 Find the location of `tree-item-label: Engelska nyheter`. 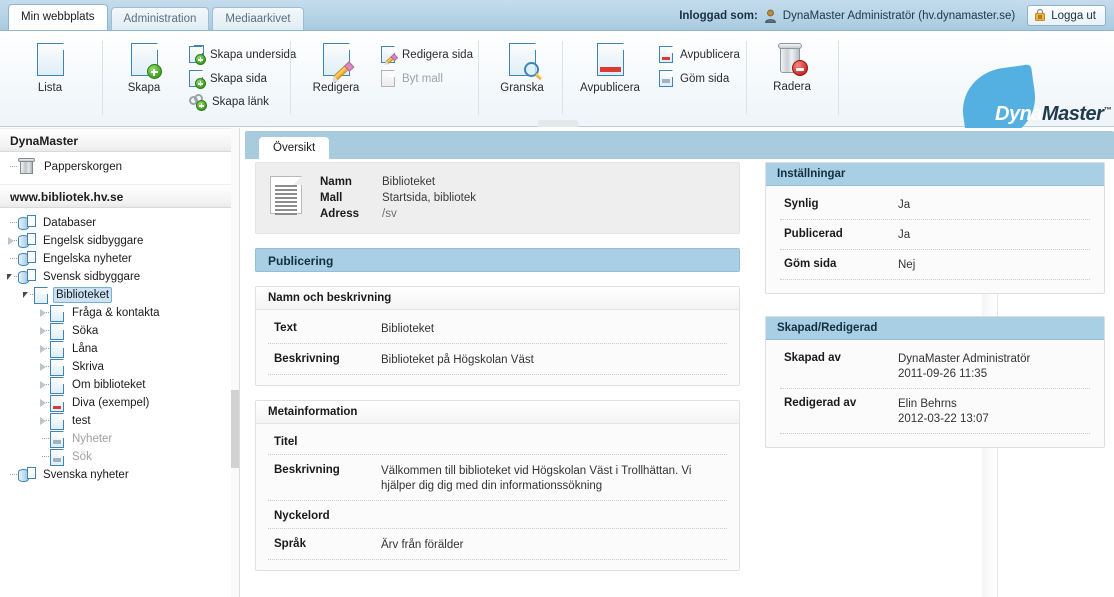

tree-item-label: Engelska nyheter is located at coordinates (87, 259).